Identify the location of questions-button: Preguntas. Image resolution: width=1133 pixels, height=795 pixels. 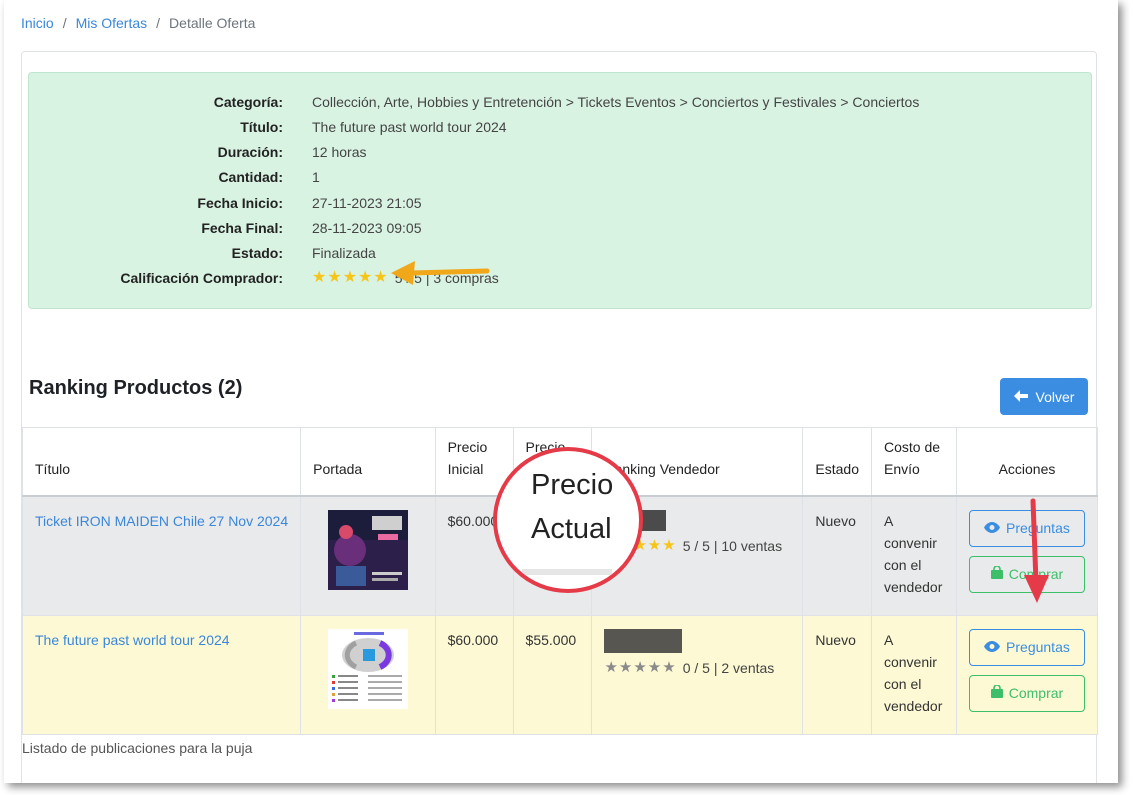
(1026, 647).